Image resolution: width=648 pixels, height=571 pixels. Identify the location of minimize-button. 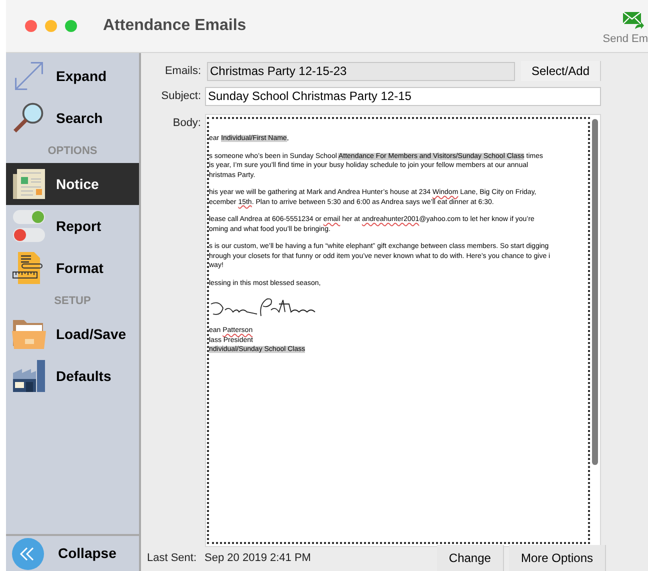
(51, 26).